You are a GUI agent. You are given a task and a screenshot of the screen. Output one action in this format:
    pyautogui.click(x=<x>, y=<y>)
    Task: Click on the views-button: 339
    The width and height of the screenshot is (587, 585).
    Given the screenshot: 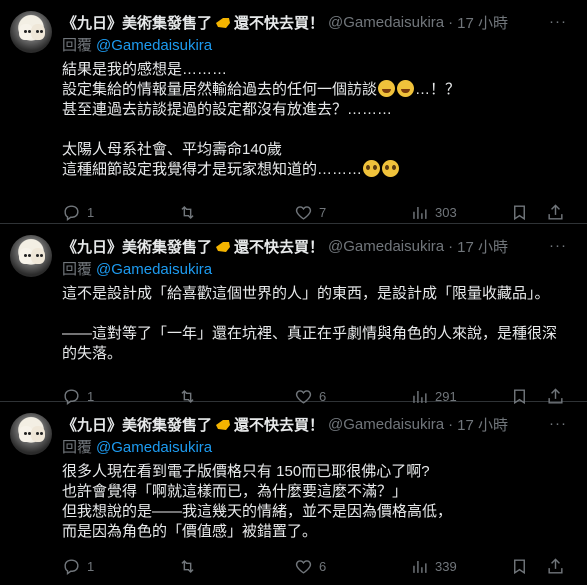 What is the action you would take?
    pyautogui.click(x=460, y=566)
    